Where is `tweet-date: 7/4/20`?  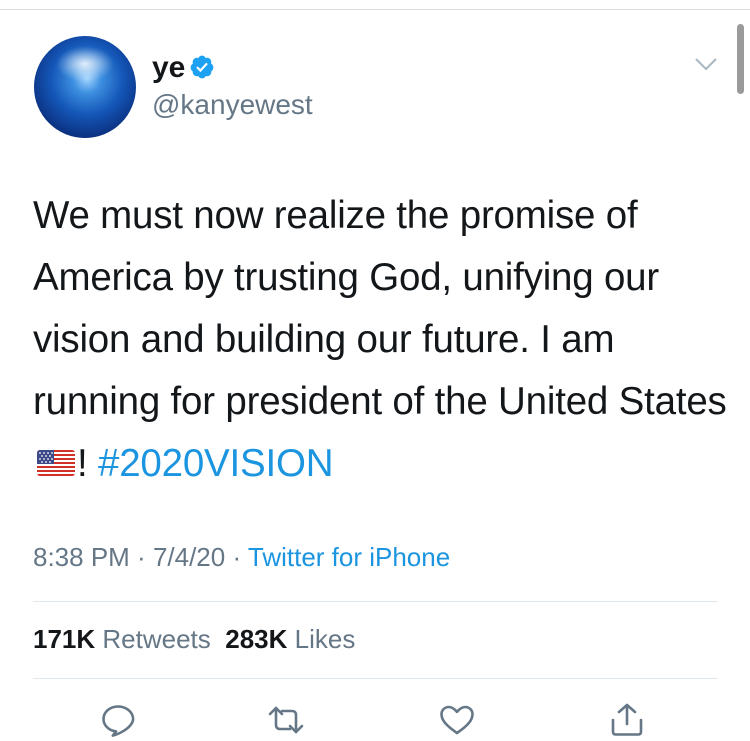
tweet-date: 7/4/20 is located at coordinates (189, 557).